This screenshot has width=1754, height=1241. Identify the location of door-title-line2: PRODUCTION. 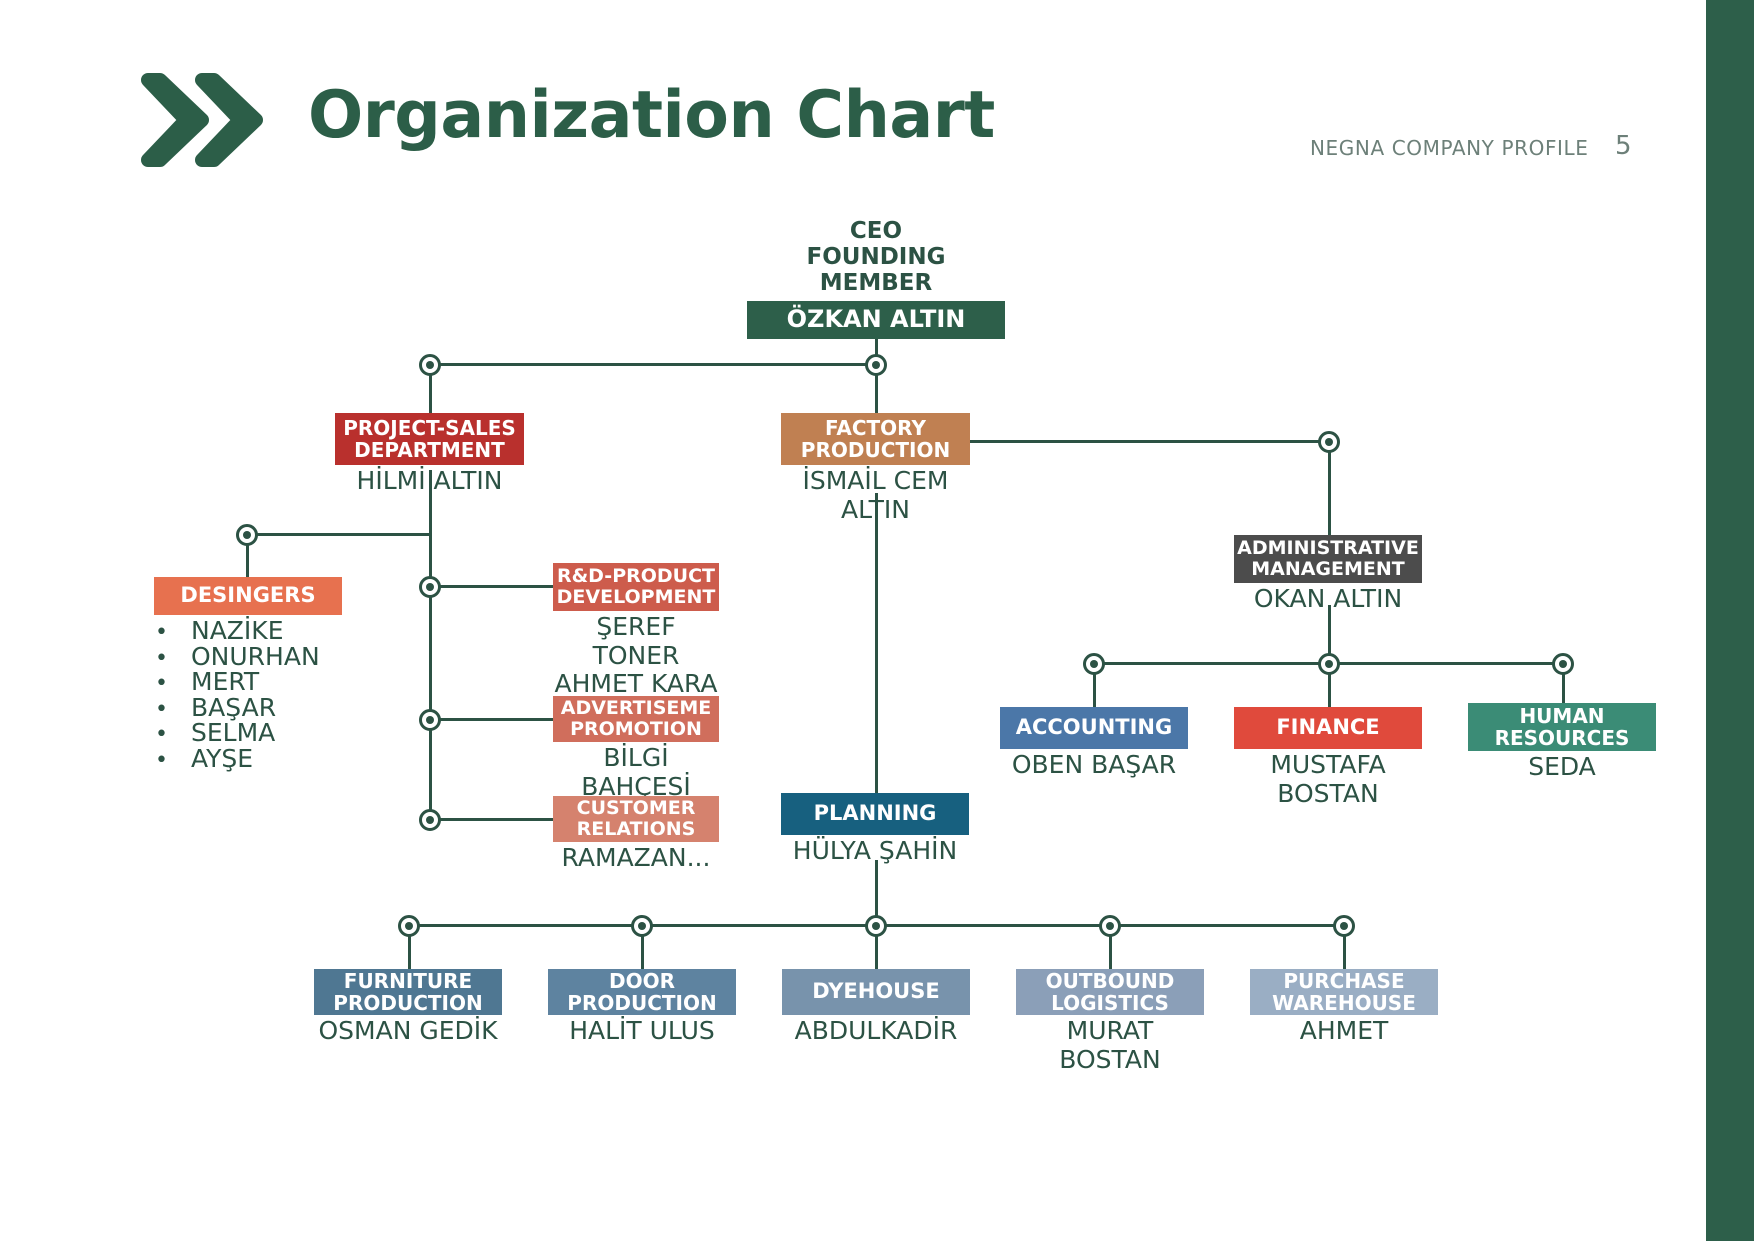
(642, 1003).